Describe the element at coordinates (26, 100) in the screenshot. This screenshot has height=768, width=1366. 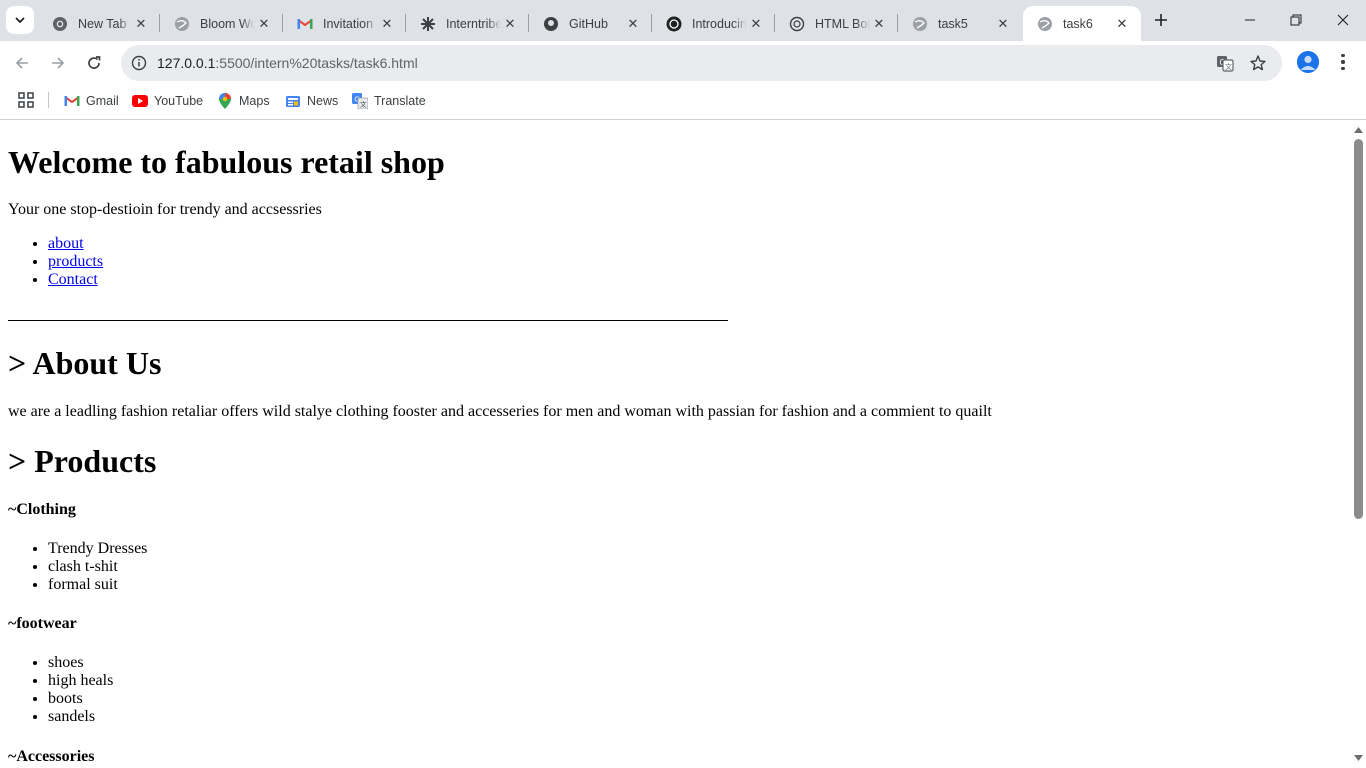
I see `apps-grid-icon` at that location.